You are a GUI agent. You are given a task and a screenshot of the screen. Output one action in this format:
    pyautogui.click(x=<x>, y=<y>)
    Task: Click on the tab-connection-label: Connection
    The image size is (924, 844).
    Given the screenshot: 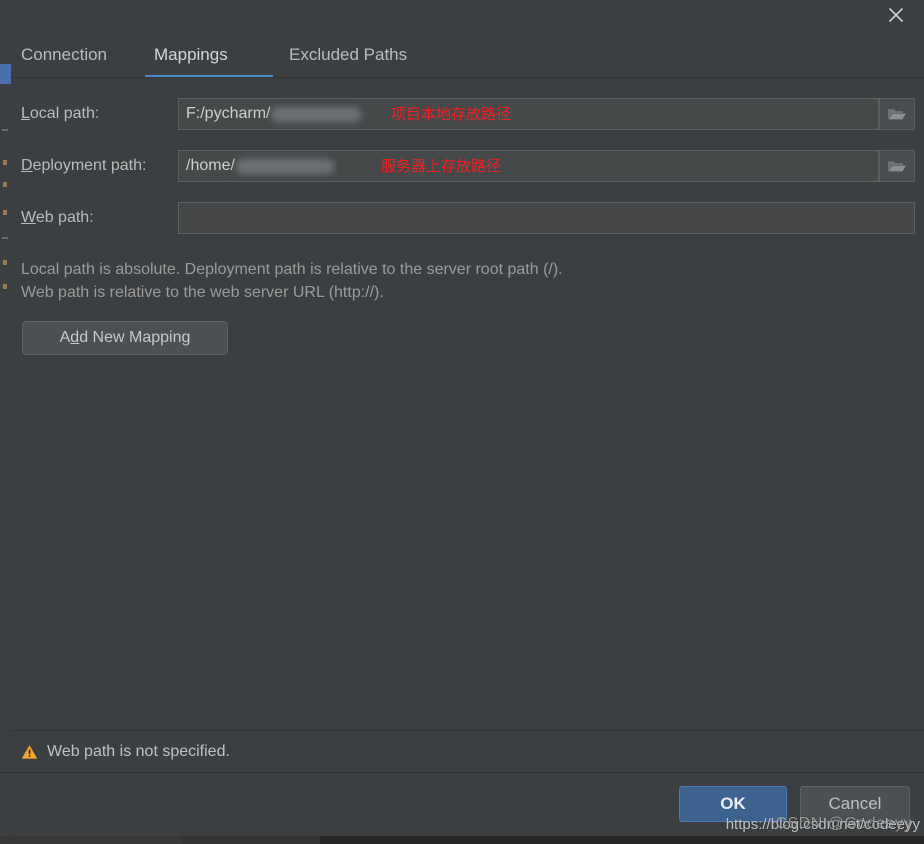 What is the action you would take?
    pyautogui.click(x=64, y=54)
    